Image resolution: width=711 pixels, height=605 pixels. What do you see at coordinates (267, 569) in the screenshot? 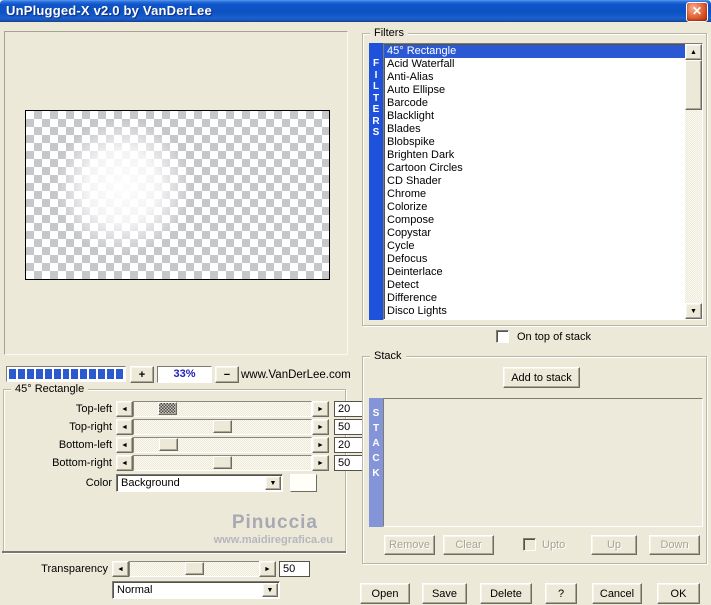
I see `transparency-right-arrow: ►` at bounding box center [267, 569].